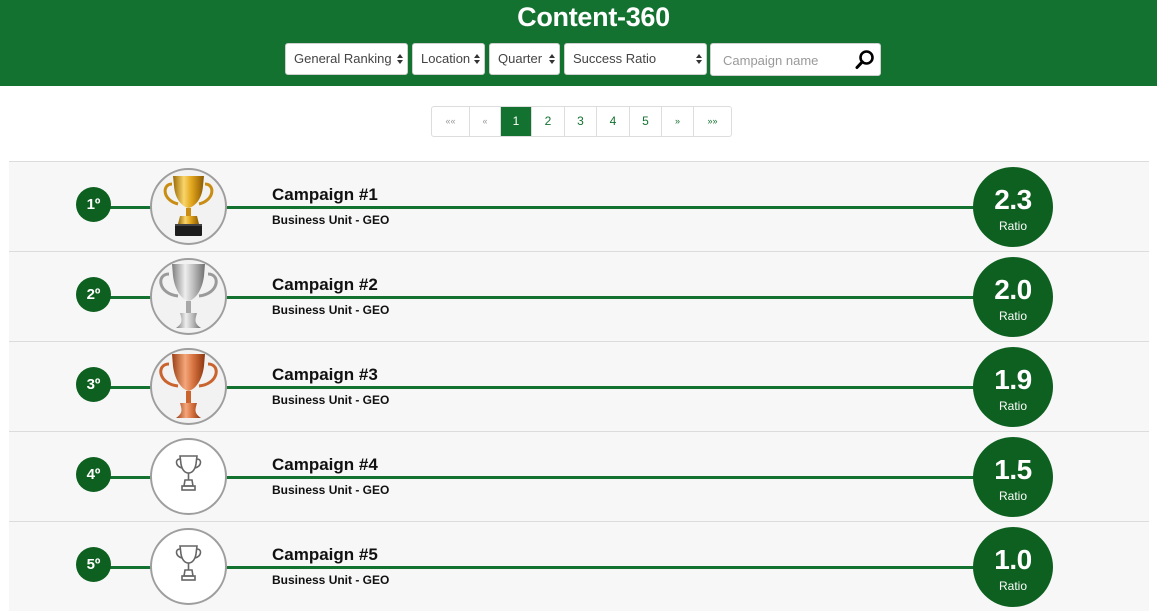 The width and height of the screenshot is (1157, 611). Describe the element at coordinates (325, 554) in the screenshot. I see `campaign-name: Campaign #5` at that location.